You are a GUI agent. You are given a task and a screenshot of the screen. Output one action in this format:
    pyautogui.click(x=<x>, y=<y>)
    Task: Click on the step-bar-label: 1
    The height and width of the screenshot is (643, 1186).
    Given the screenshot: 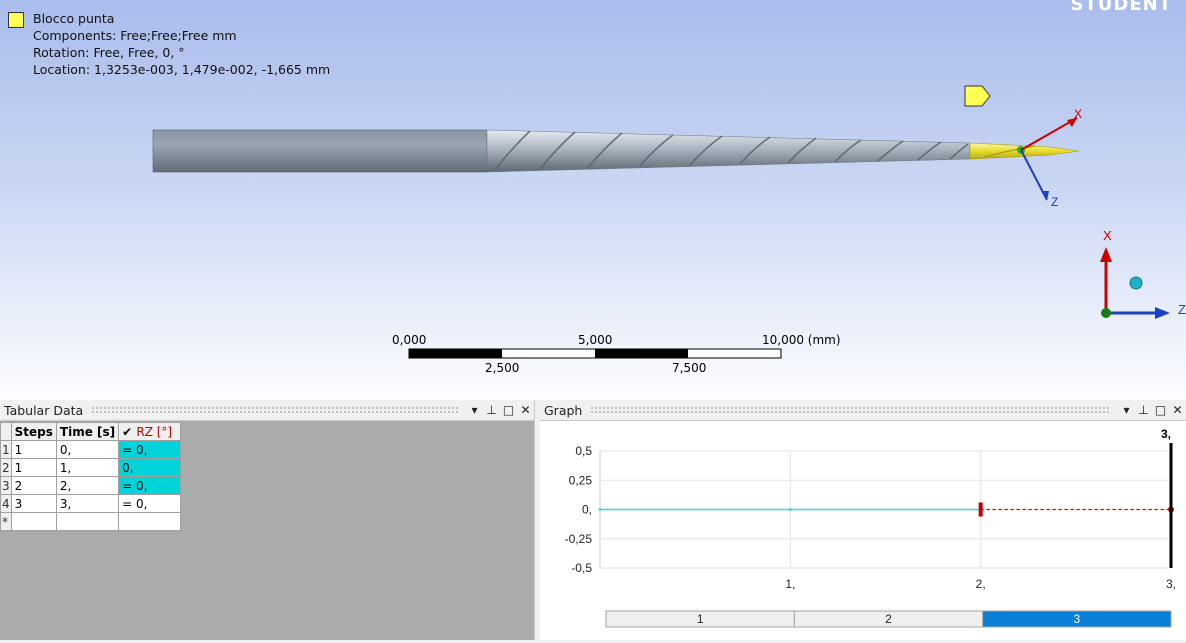 What is the action you would take?
    pyautogui.click(x=700, y=619)
    